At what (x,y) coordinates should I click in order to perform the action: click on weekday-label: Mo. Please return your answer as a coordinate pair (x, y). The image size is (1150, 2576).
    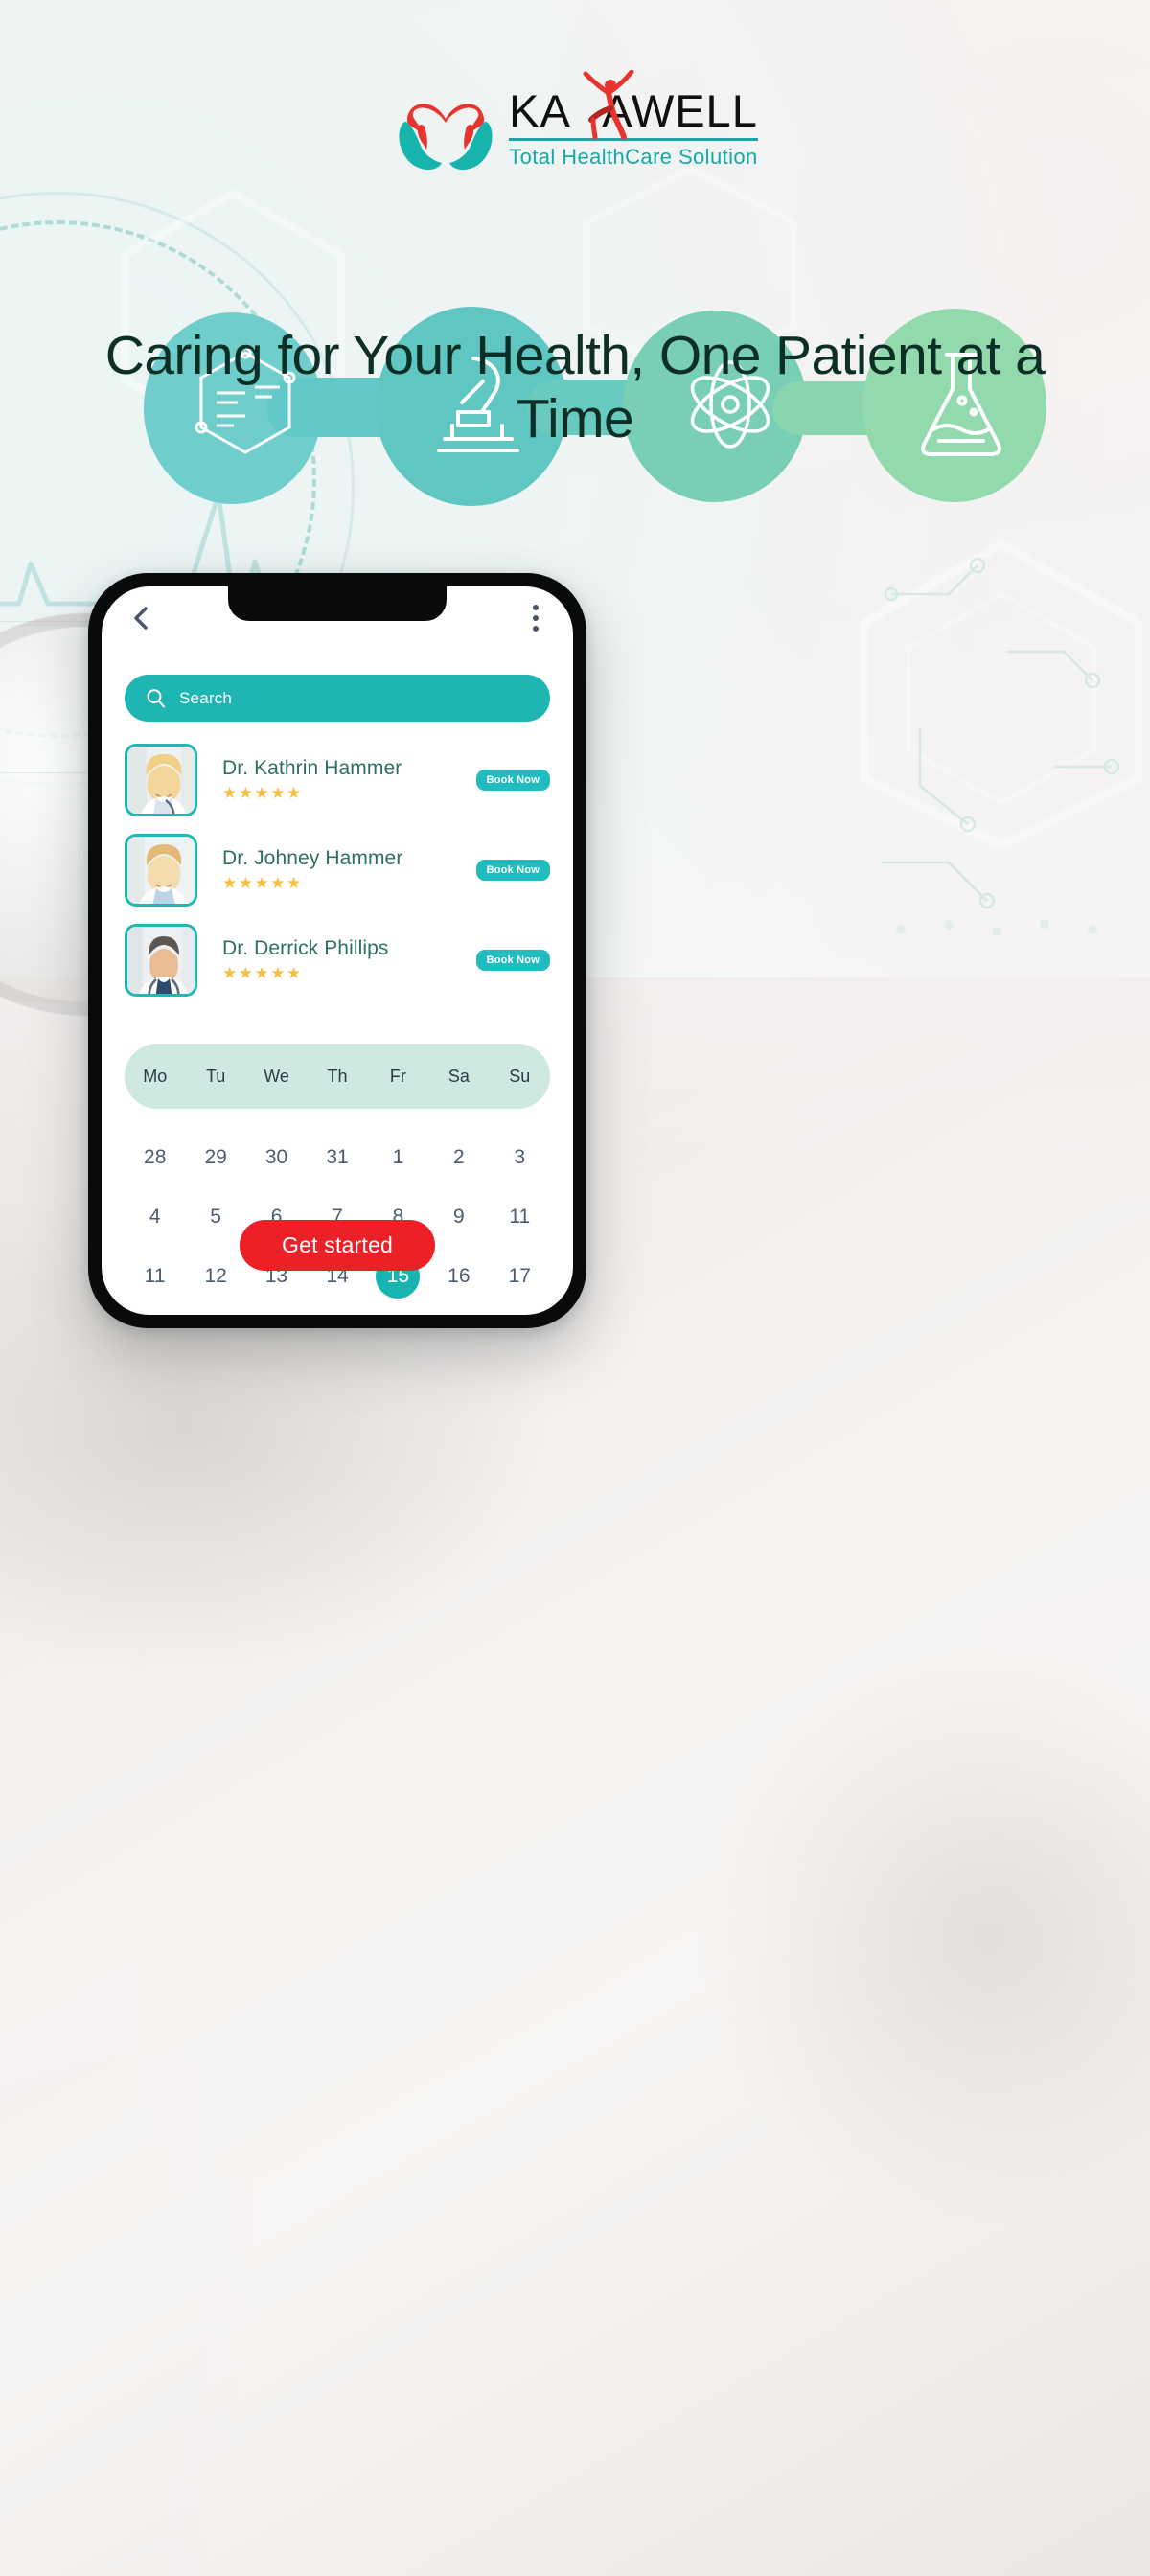
    Looking at the image, I should click on (155, 1076).